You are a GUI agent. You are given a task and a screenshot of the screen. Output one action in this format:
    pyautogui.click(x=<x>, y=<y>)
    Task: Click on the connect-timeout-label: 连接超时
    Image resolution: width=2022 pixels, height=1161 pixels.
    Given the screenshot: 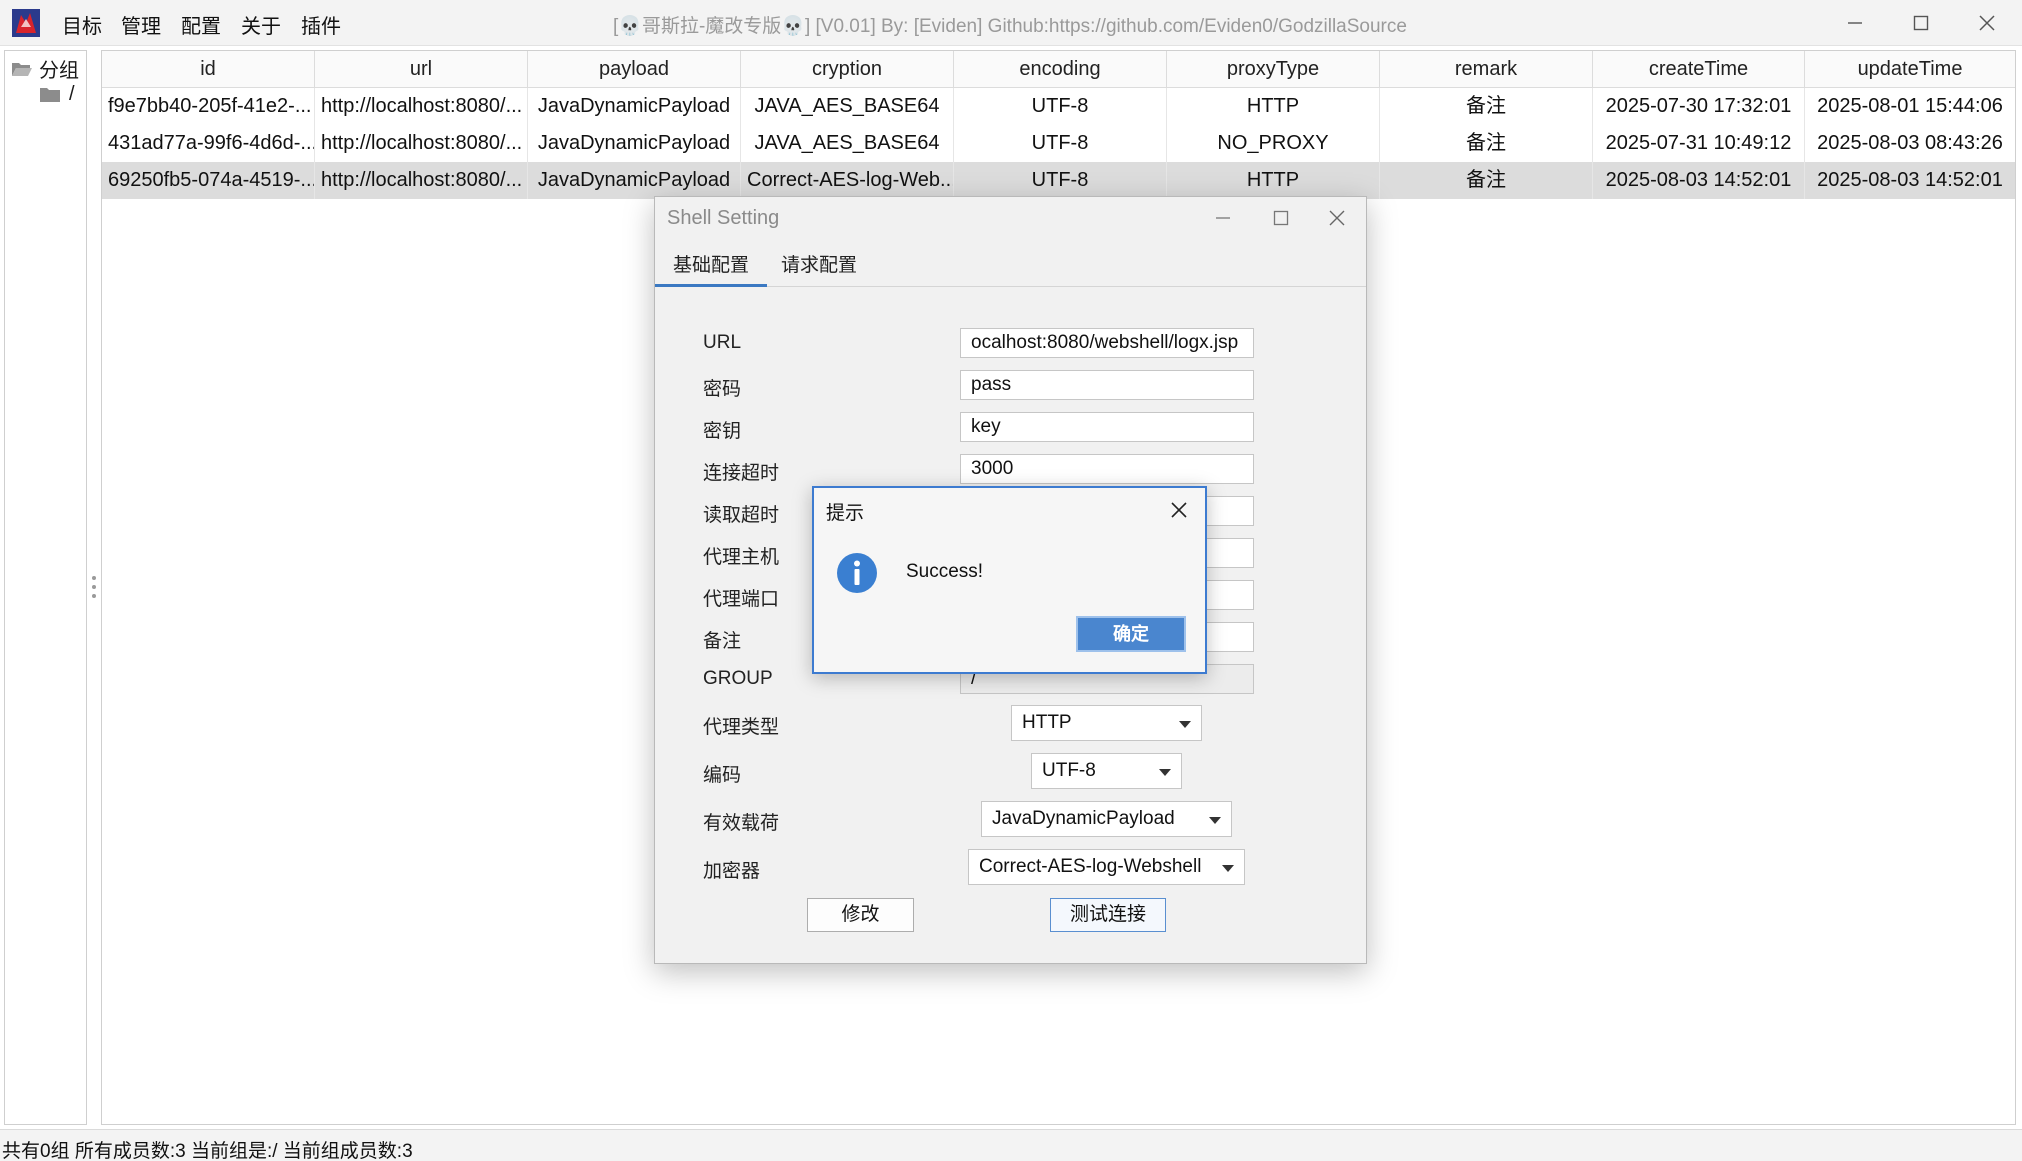 What is the action you would take?
    pyautogui.click(x=741, y=473)
    